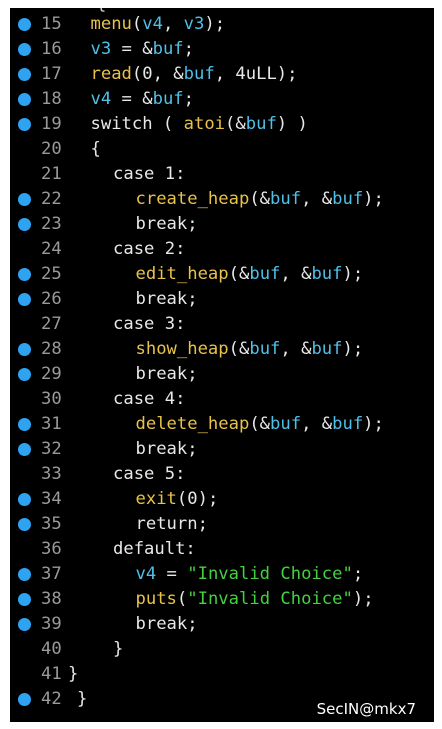 The image size is (442, 729). Describe the element at coordinates (51, 549) in the screenshot. I see `line-number: 36` at that location.